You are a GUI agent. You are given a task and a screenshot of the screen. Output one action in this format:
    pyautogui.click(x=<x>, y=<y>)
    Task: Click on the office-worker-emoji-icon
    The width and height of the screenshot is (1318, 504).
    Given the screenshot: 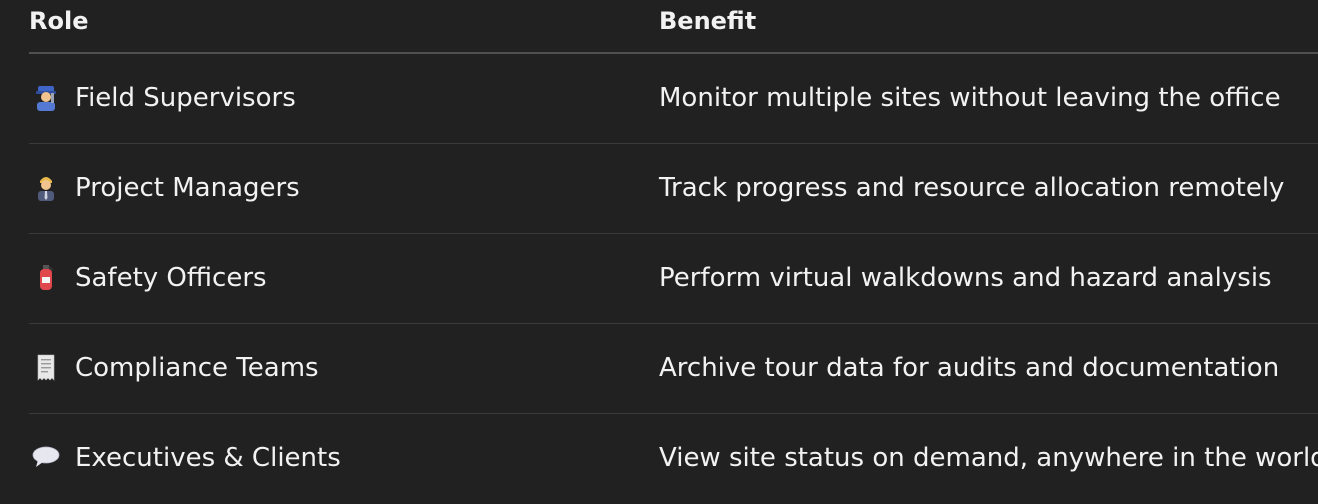 What is the action you would take?
    pyautogui.click(x=47, y=187)
    